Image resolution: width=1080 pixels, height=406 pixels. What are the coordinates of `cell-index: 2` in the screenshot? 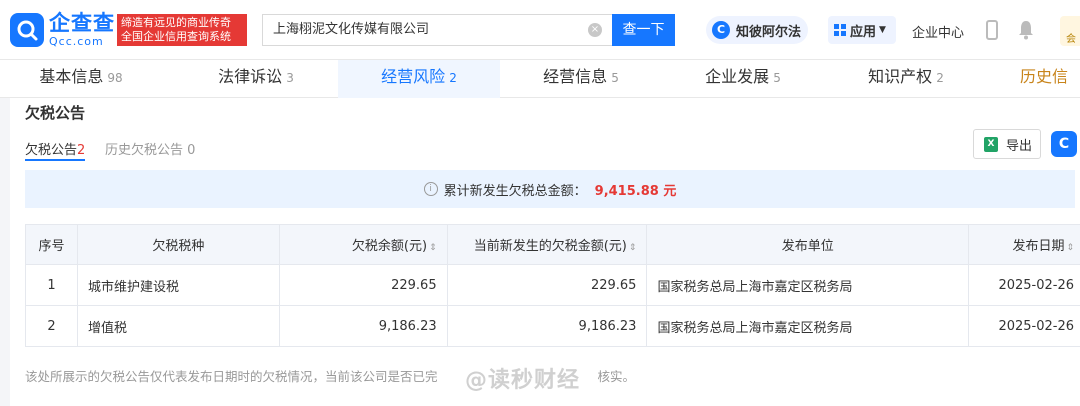 It's located at (51, 326).